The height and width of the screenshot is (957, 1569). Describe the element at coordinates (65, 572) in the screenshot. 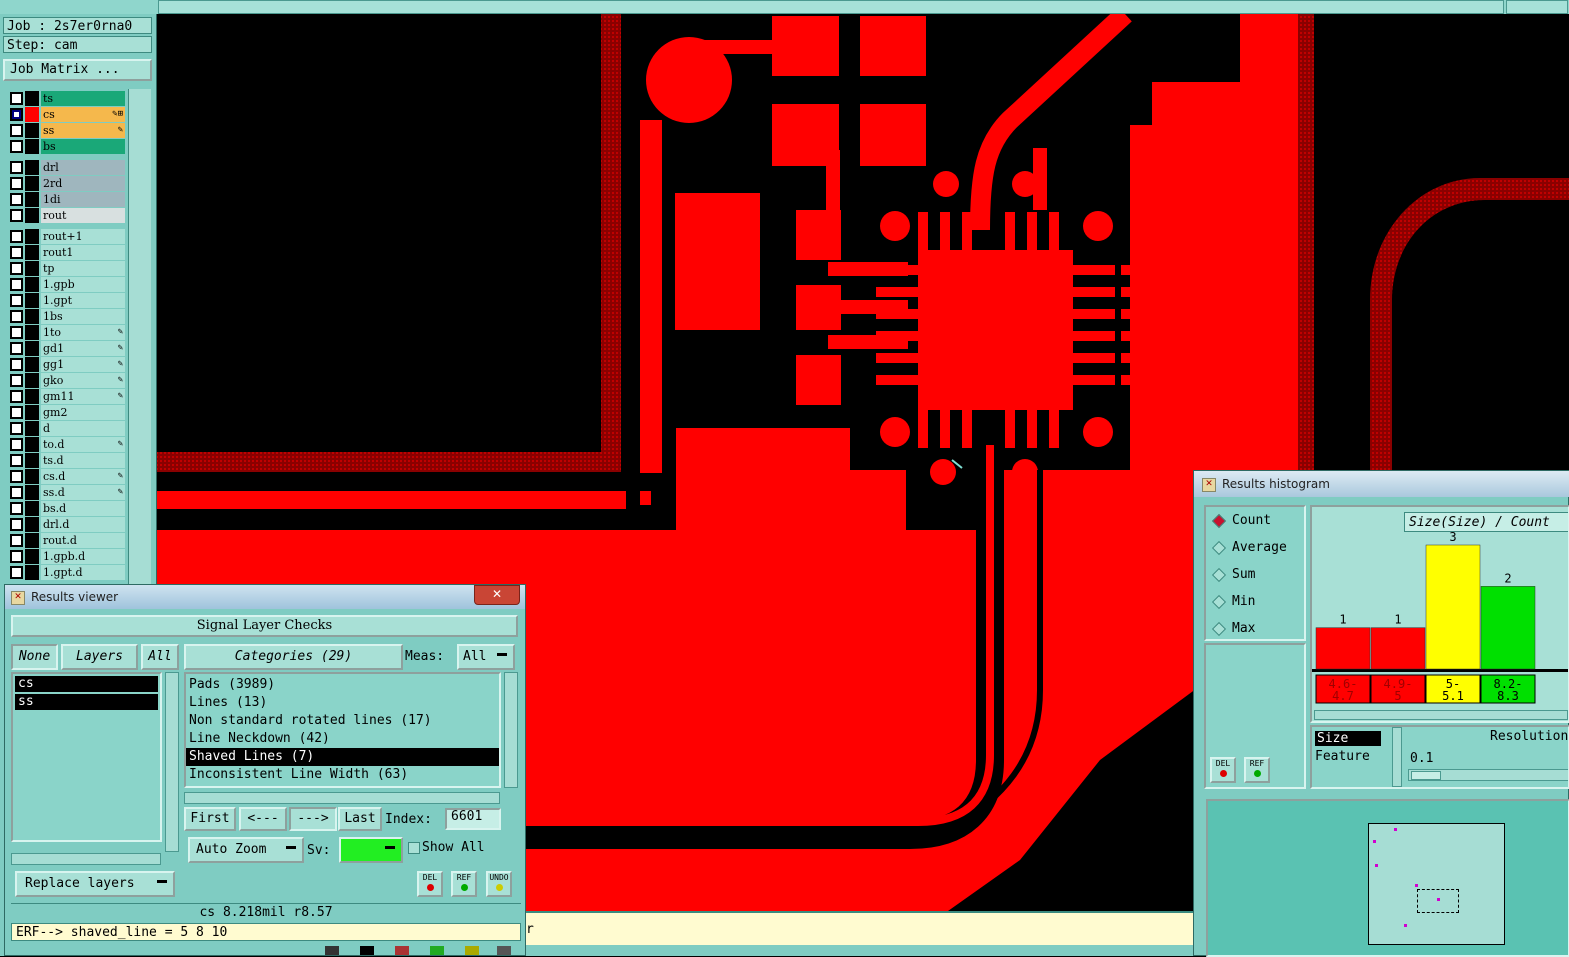

I see `layer-row-1.gpt.d: 1.gpt.d` at that location.